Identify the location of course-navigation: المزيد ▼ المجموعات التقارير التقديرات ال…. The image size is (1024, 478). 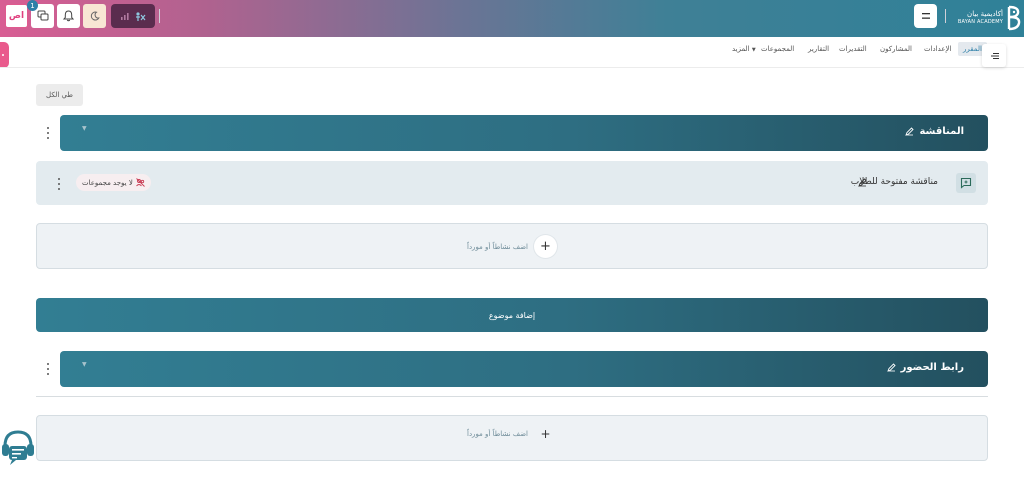
(512, 52).